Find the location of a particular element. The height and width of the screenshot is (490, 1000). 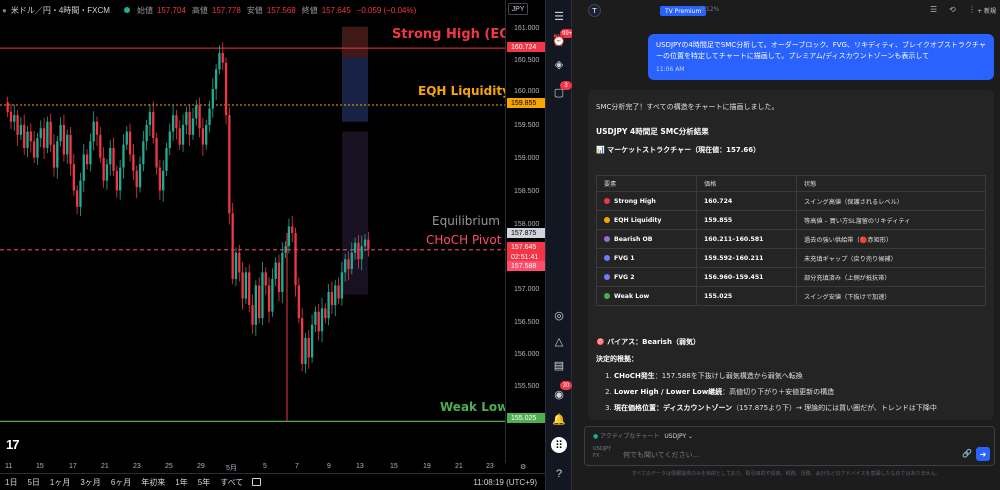

range-1m: 1ヶ月 is located at coordinates (60, 482).